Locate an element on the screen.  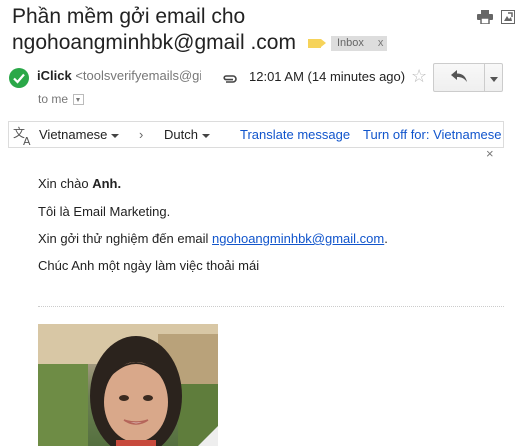
reply-button is located at coordinates (459, 77).